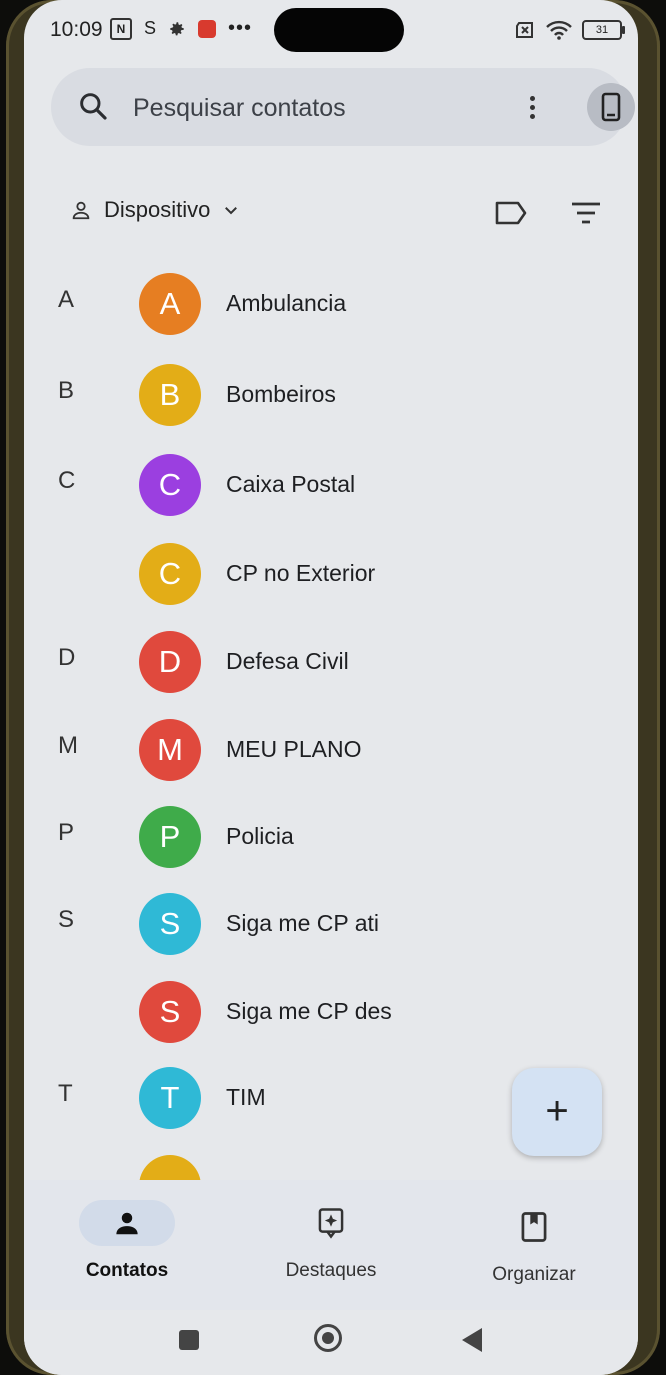 This screenshot has width=666, height=1375. Describe the element at coordinates (157, 209) in the screenshot. I see `account-label: Dispositivo` at that location.